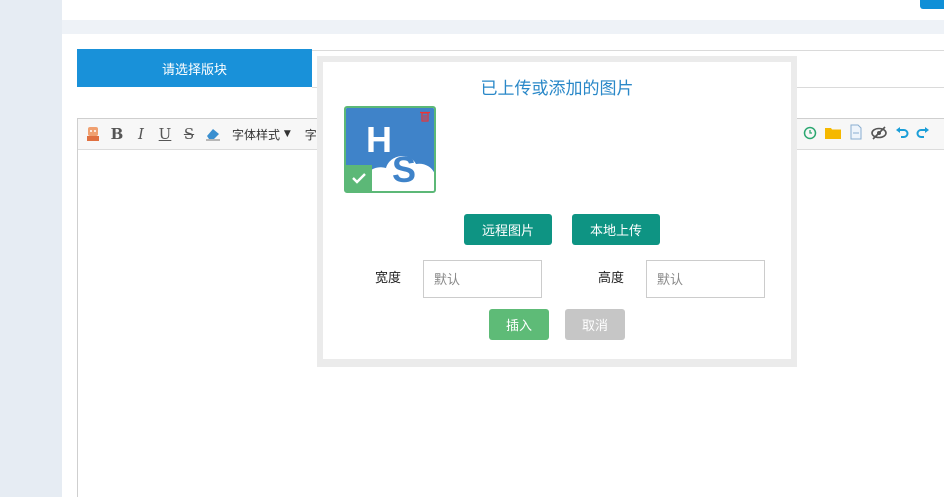 This screenshot has height=497, width=944. I want to click on insert-button: 插入, so click(519, 324).